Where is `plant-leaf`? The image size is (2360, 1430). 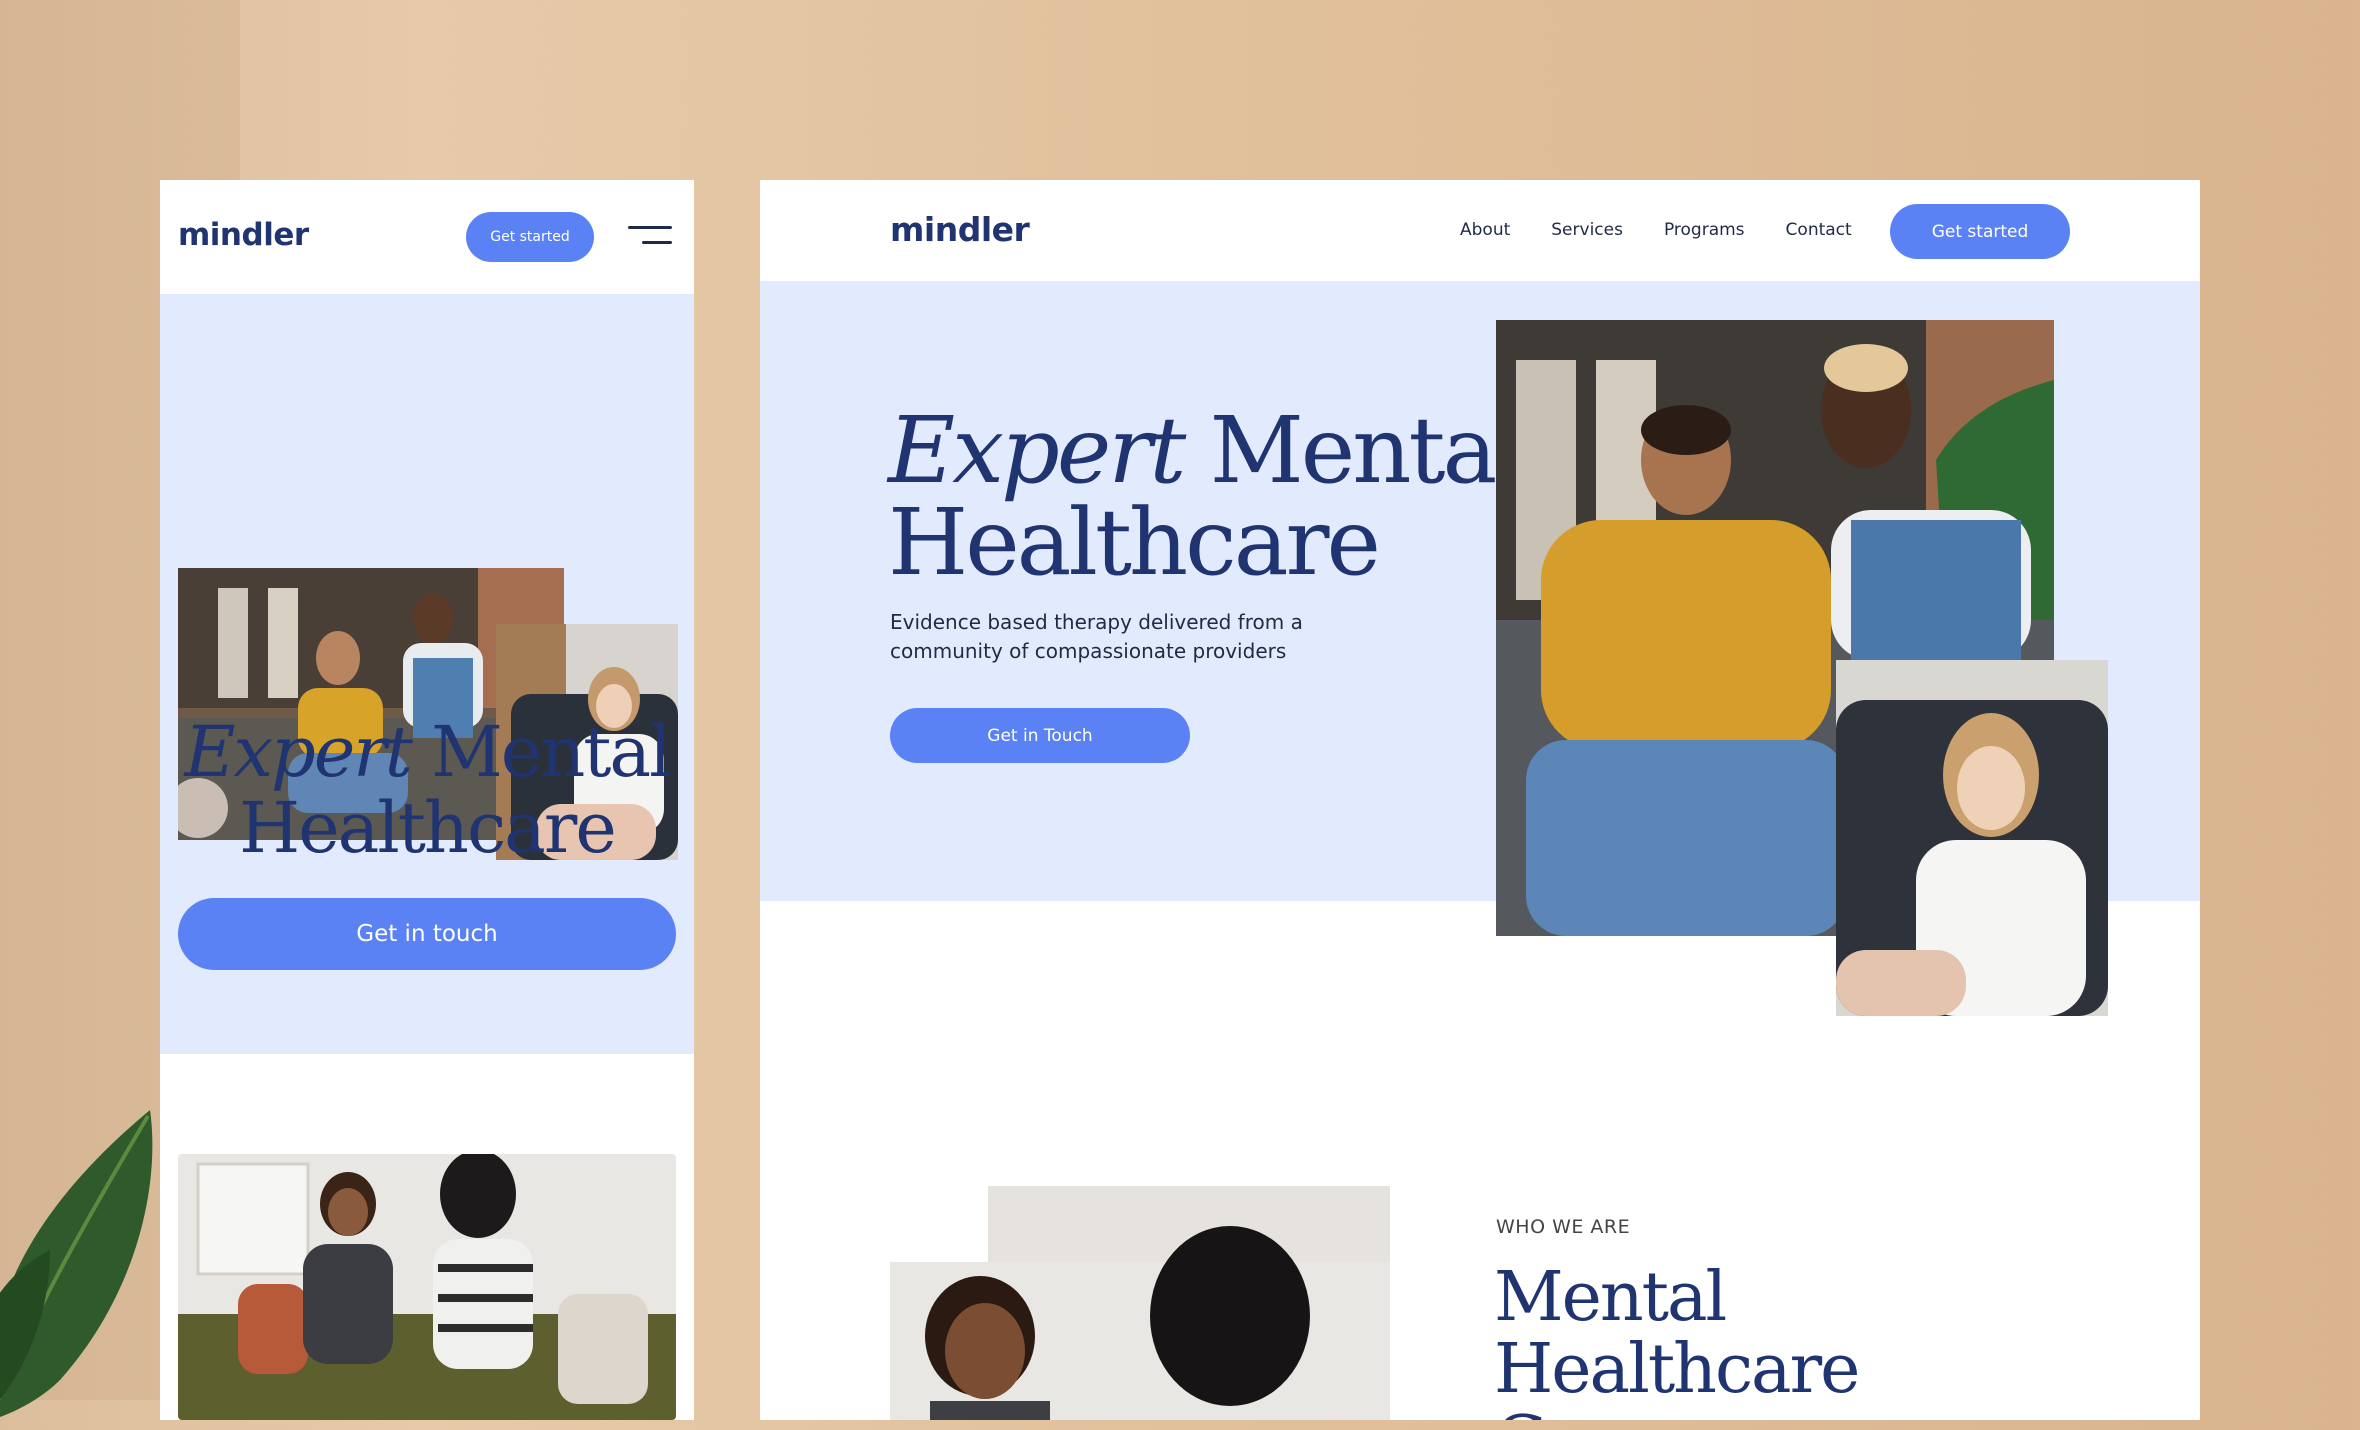 plant-leaf is located at coordinates (76, 1263).